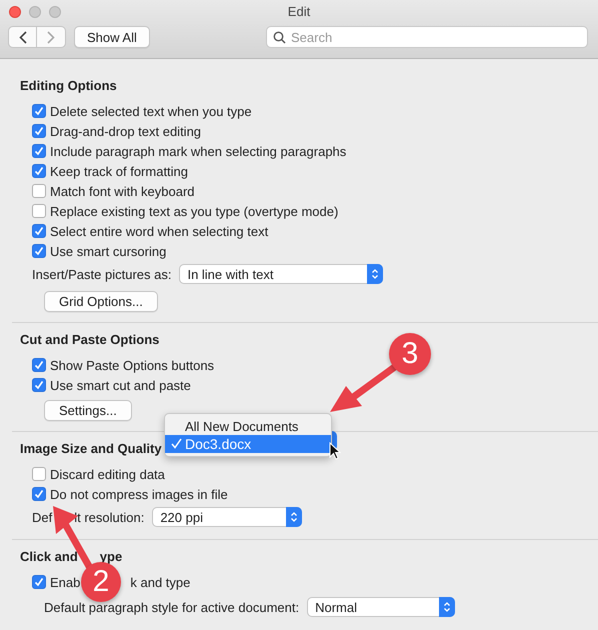  What do you see at coordinates (160, 582) in the screenshot?
I see `checkbox-label: k and type` at bounding box center [160, 582].